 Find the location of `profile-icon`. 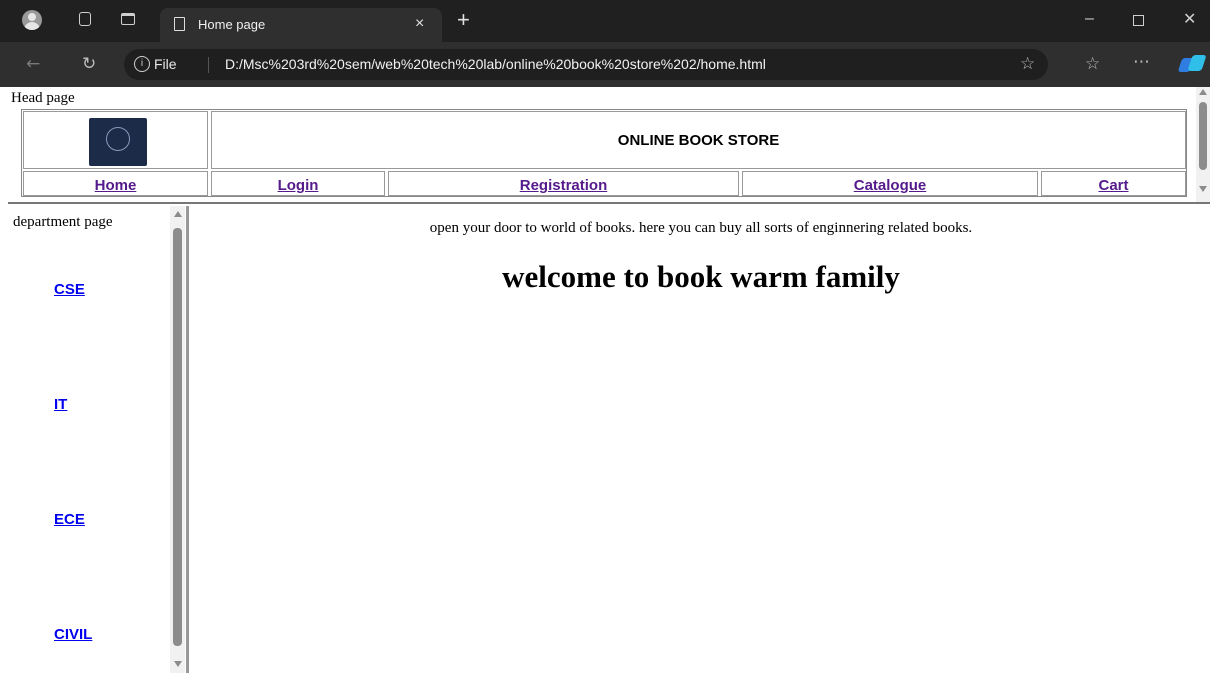

profile-icon is located at coordinates (32, 20).